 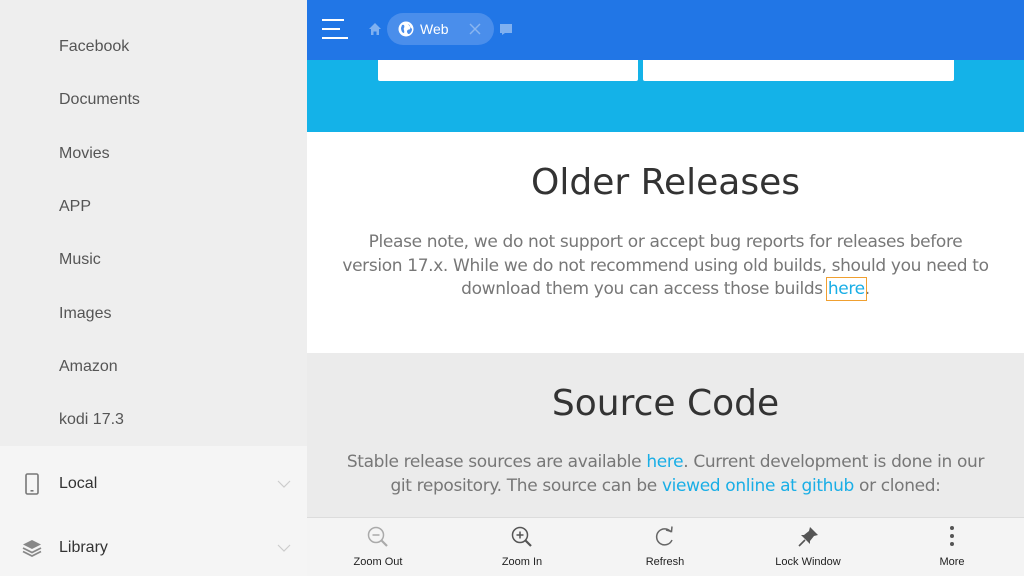 I want to click on phone-icon, so click(x=32, y=484).